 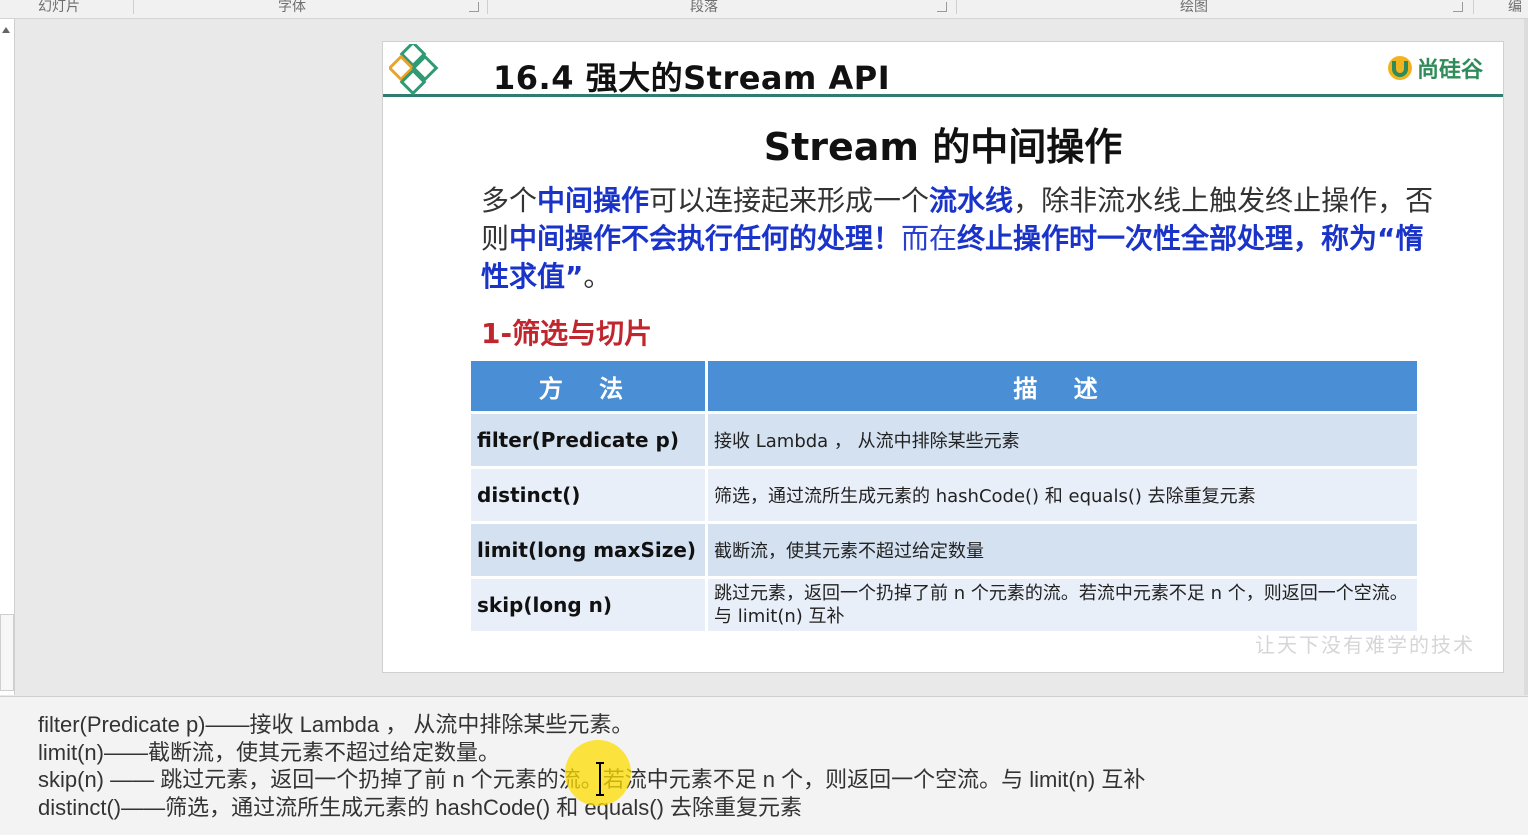 I want to click on vertical-scrollbar, so click(x=1526, y=357).